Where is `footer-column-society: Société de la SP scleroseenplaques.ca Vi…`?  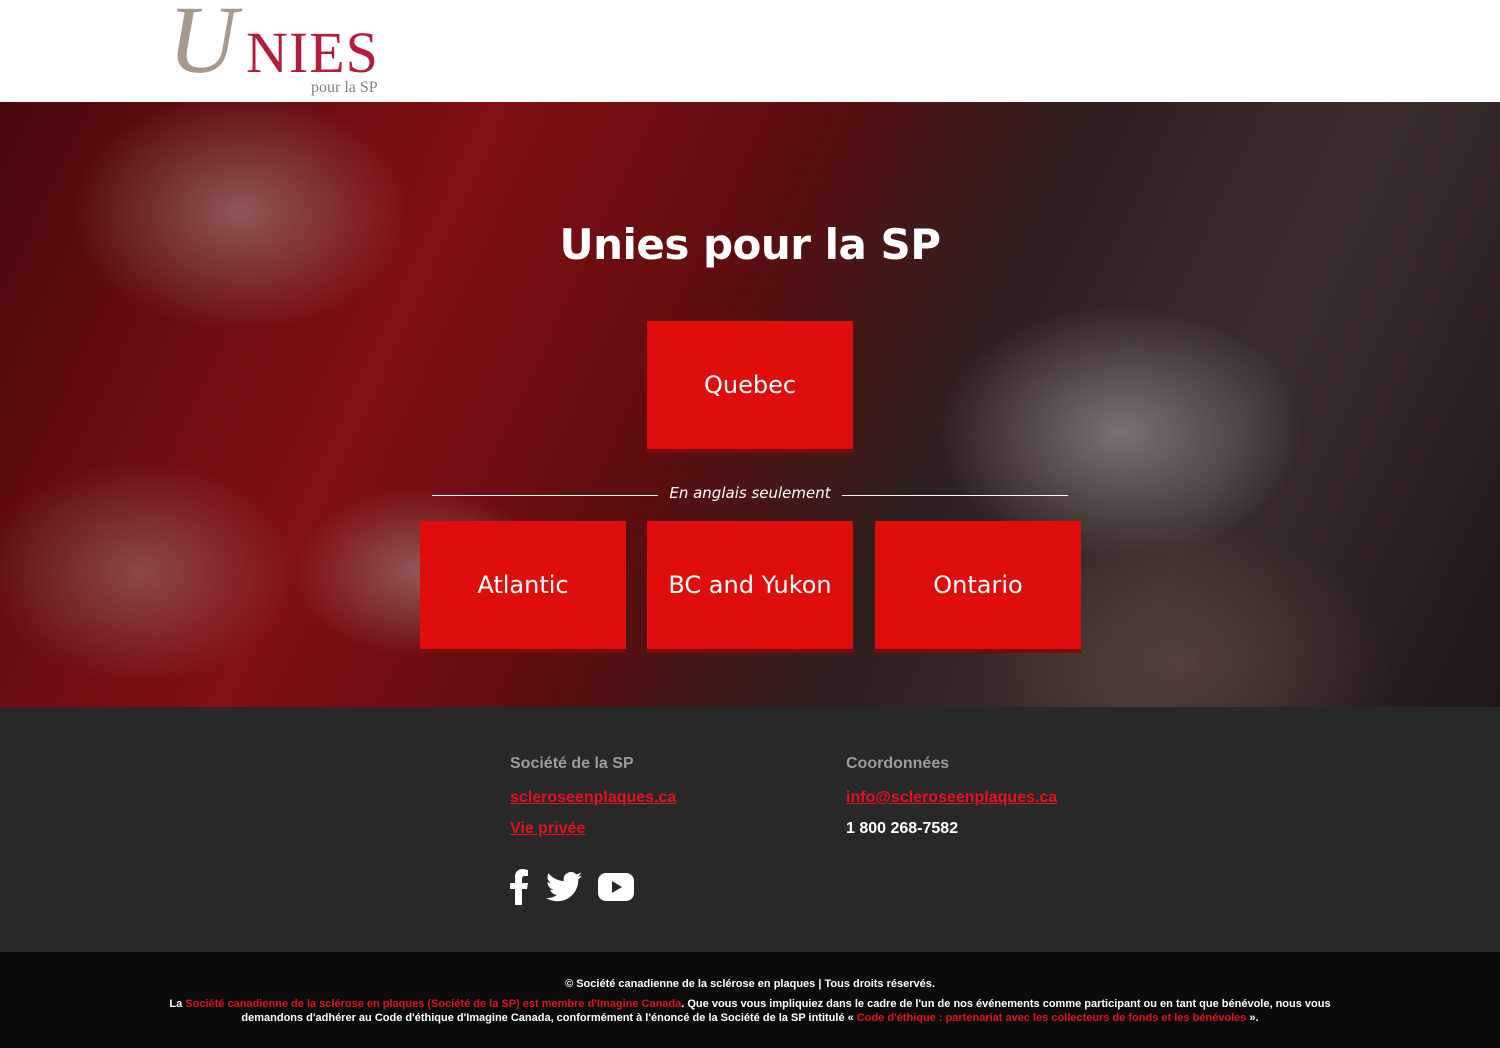
footer-column-society: Société de la SP scleroseenplaques.ca Vi… is located at coordinates (593, 803).